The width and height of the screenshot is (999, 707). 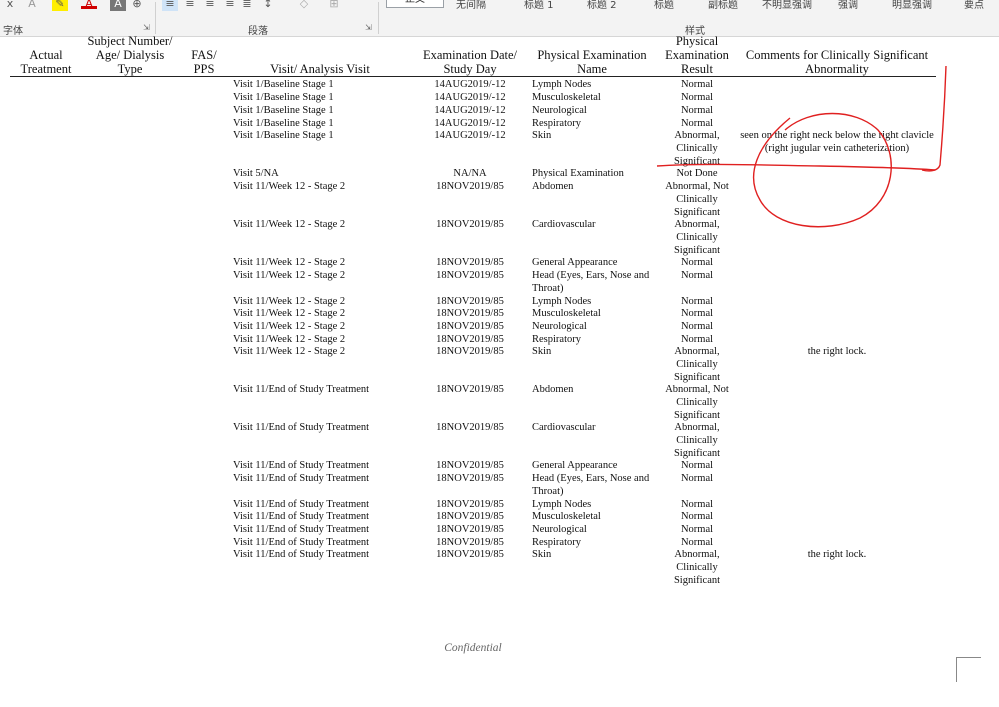 What do you see at coordinates (796, 167) in the screenshot?
I see `annotation-underline` at bounding box center [796, 167].